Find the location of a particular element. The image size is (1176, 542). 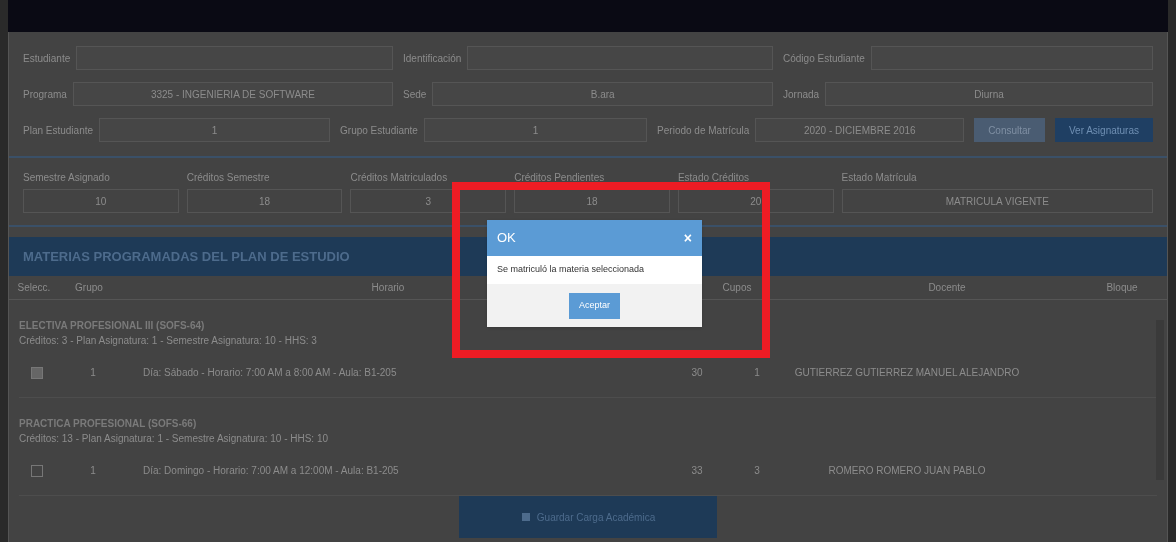

accept-button: Aceptar is located at coordinates (594, 305).